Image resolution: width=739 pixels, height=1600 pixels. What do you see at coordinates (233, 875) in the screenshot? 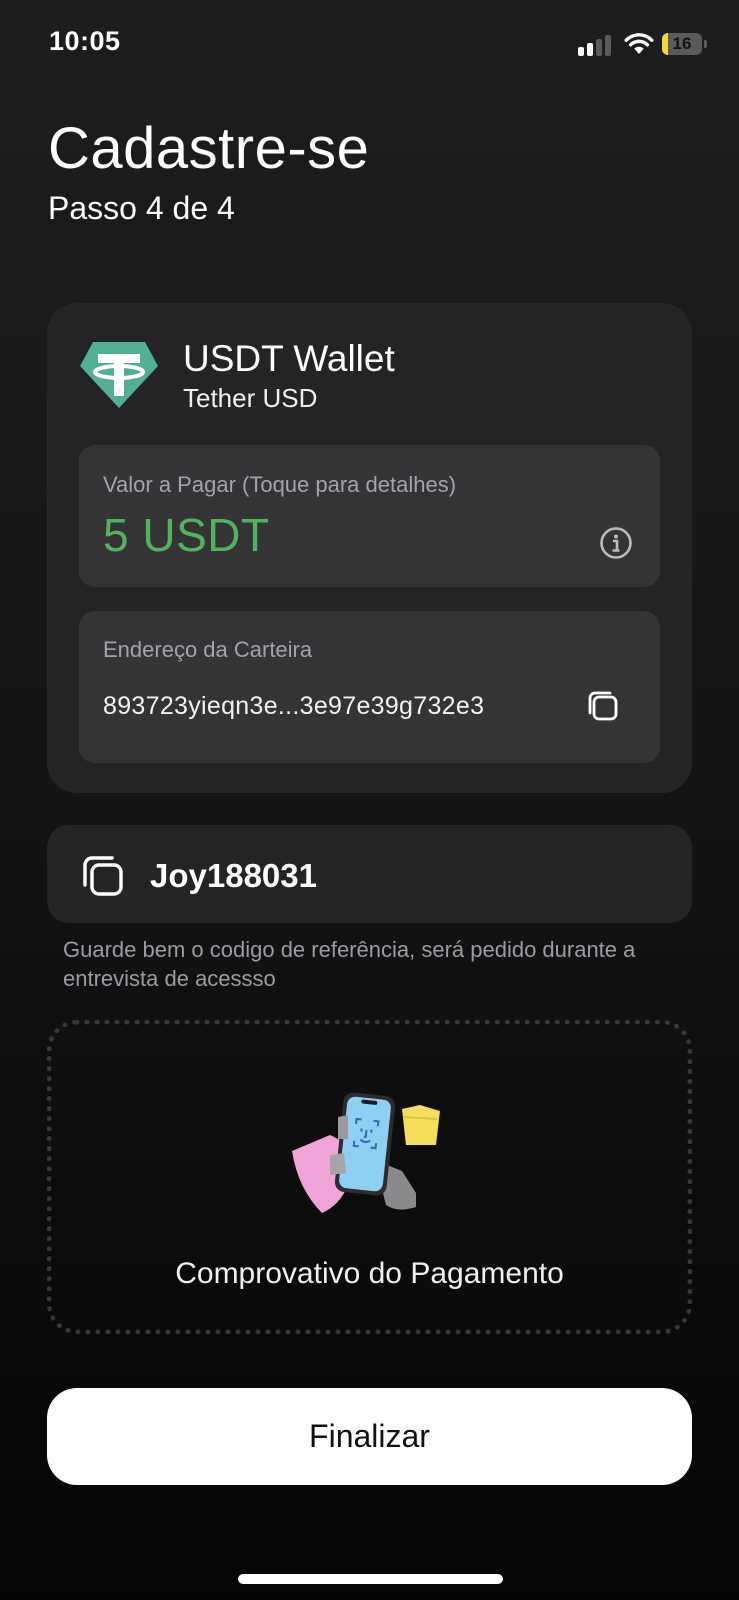
I see `referral-code: Joy188031` at bounding box center [233, 875].